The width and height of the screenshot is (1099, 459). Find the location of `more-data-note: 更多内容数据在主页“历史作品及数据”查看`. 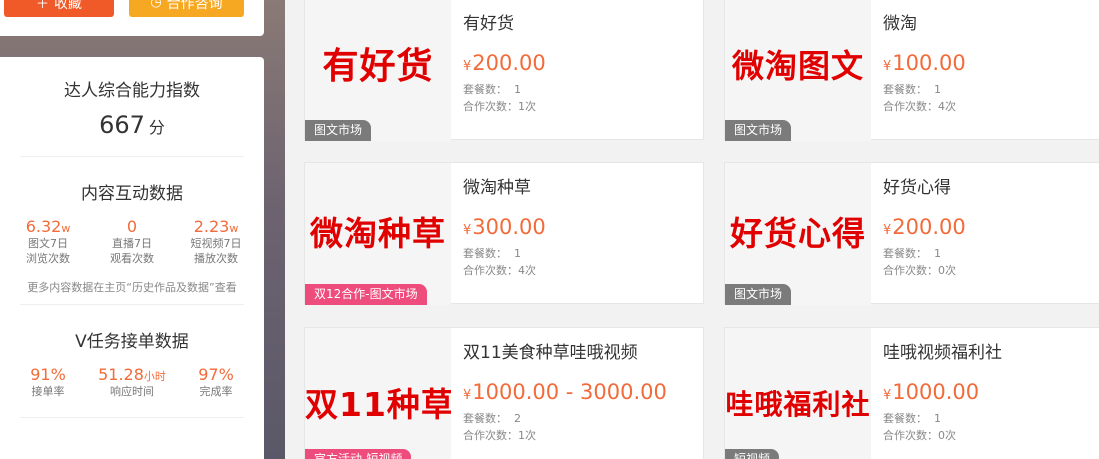

more-data-note: 更多内容数据在主页“历史作品及数据”查看 is located at coordinates (132, 287).